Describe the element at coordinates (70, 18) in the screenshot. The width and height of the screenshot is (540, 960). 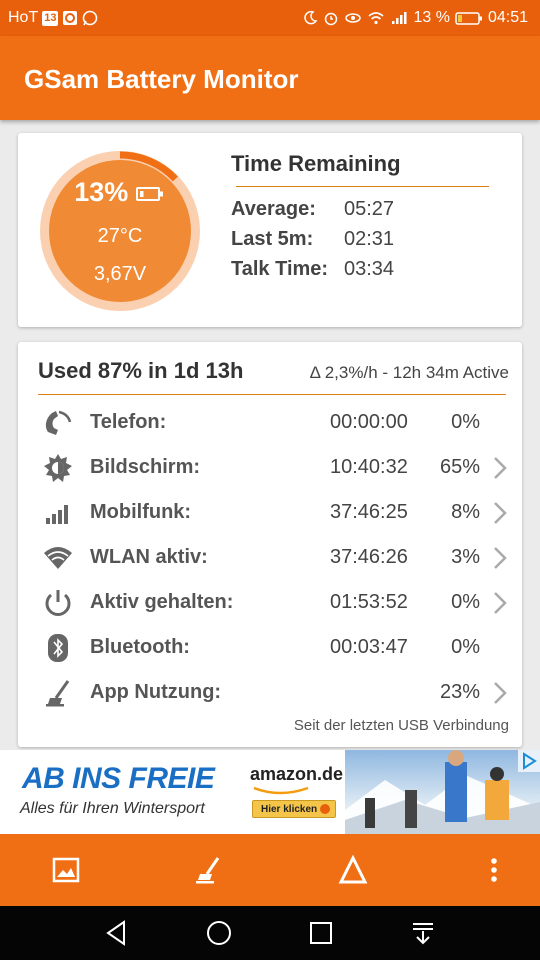
I see `q-app-icon` at that location.